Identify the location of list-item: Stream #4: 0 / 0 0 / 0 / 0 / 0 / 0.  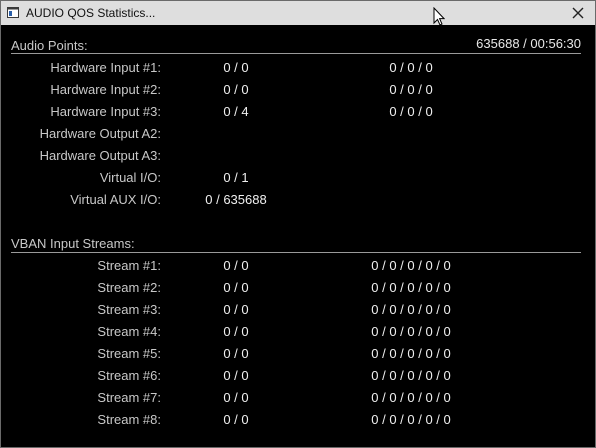
(298, 333).